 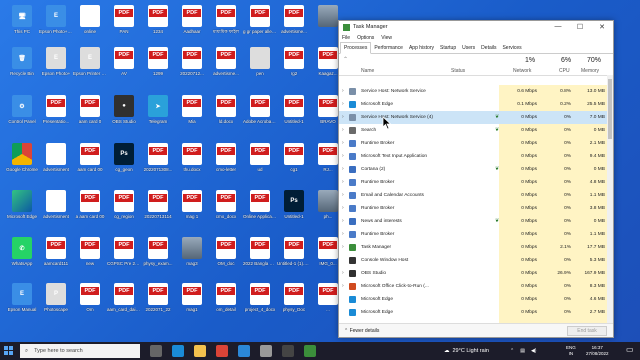 I want to click on col-network-header: Network, so click(x=522, y=71).